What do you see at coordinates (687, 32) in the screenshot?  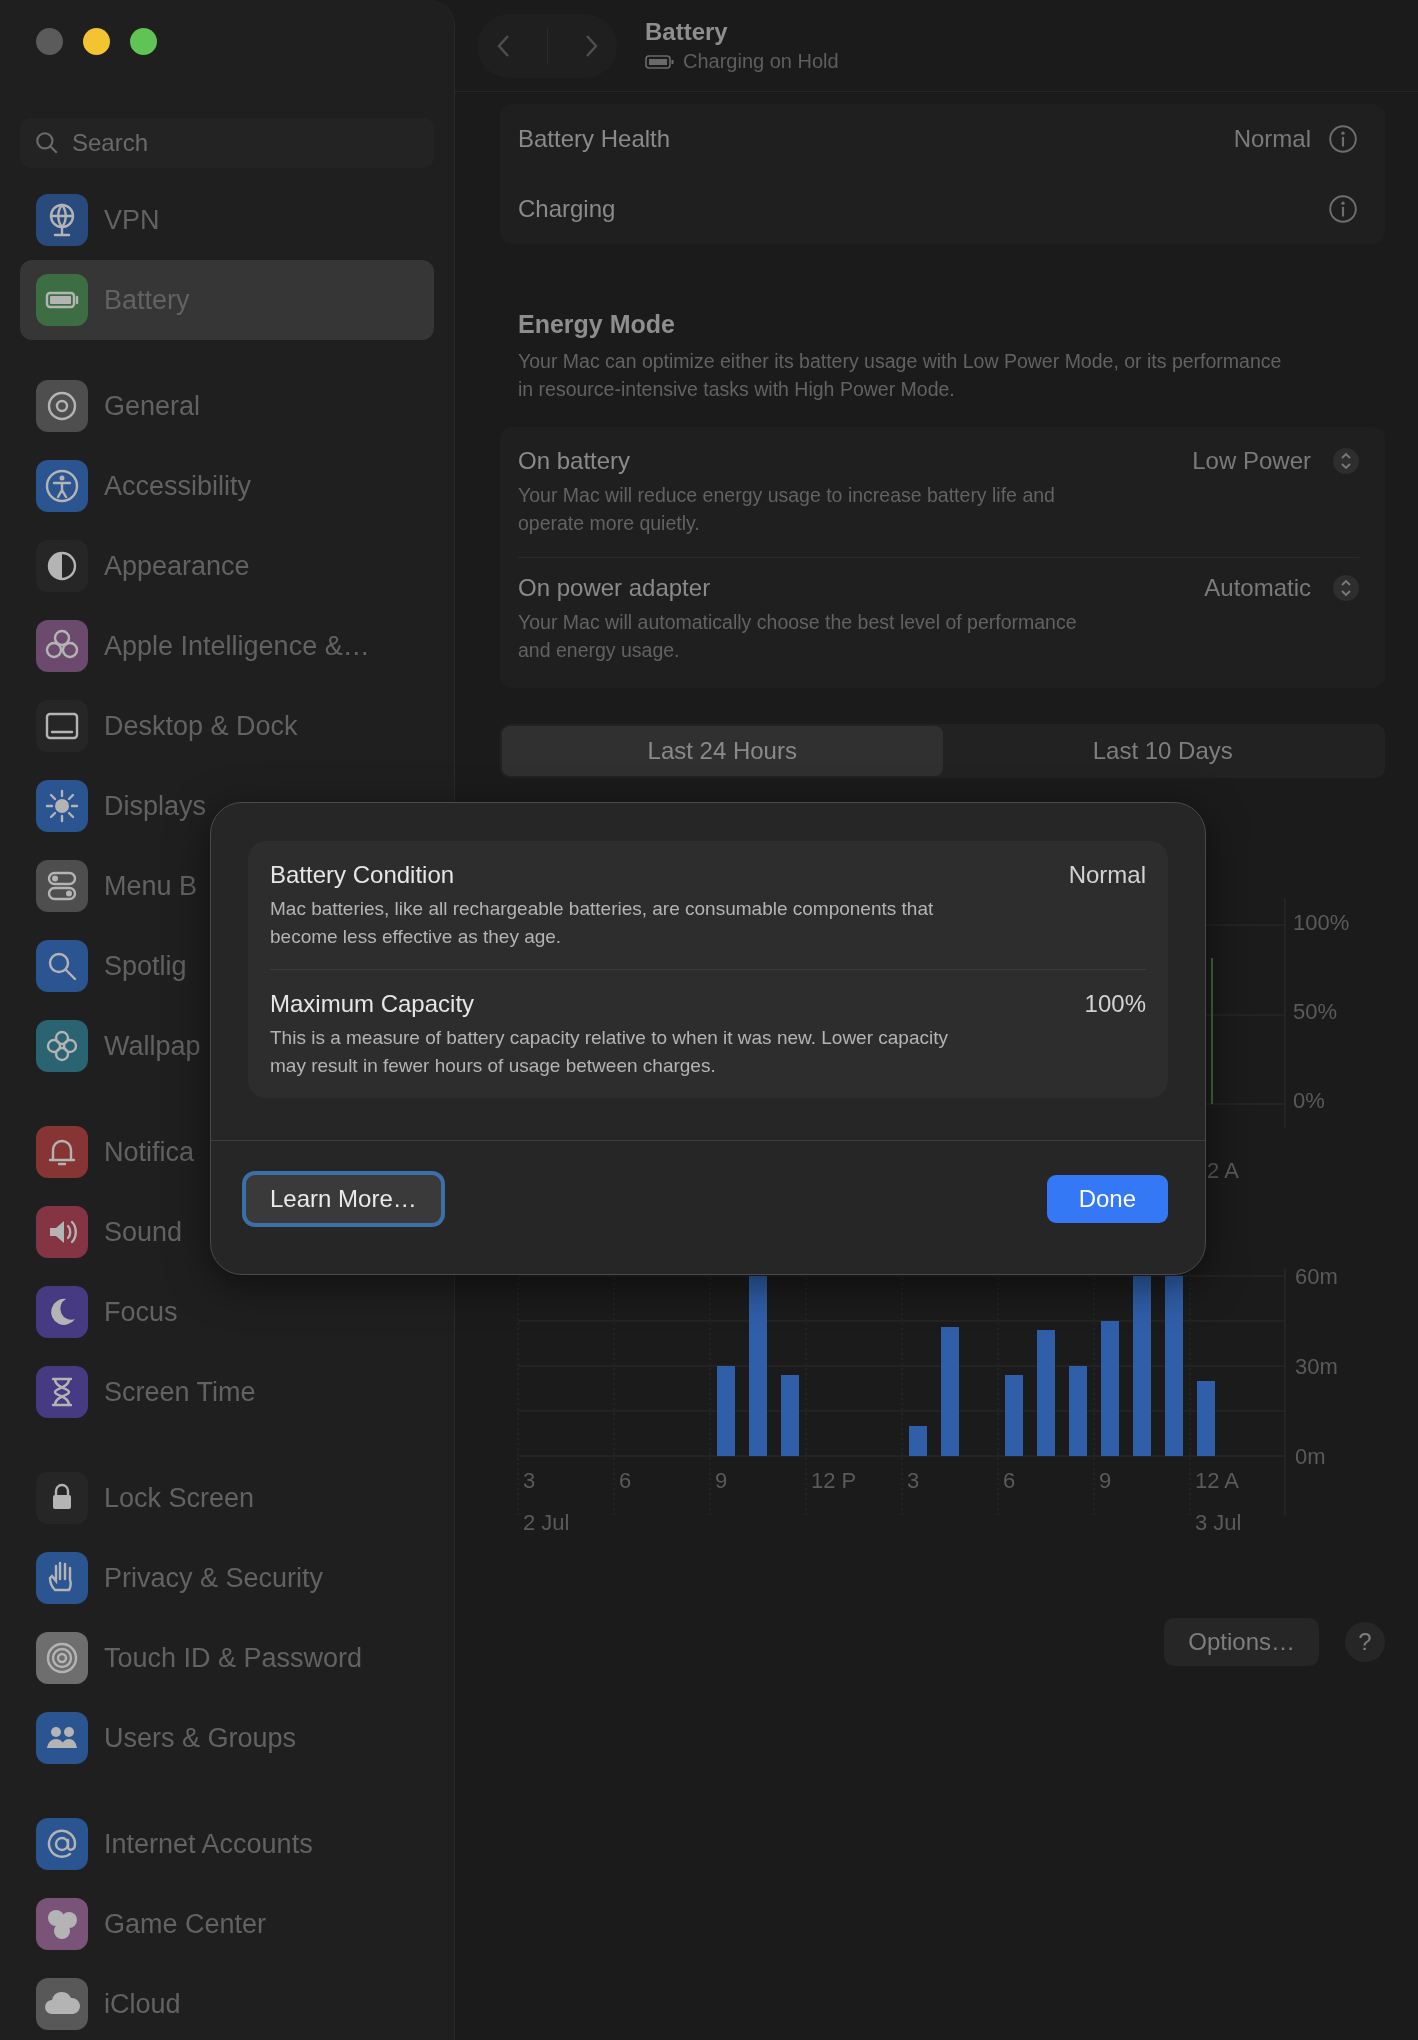 I see `window-title: Battery` at bounding box center [687, 32].